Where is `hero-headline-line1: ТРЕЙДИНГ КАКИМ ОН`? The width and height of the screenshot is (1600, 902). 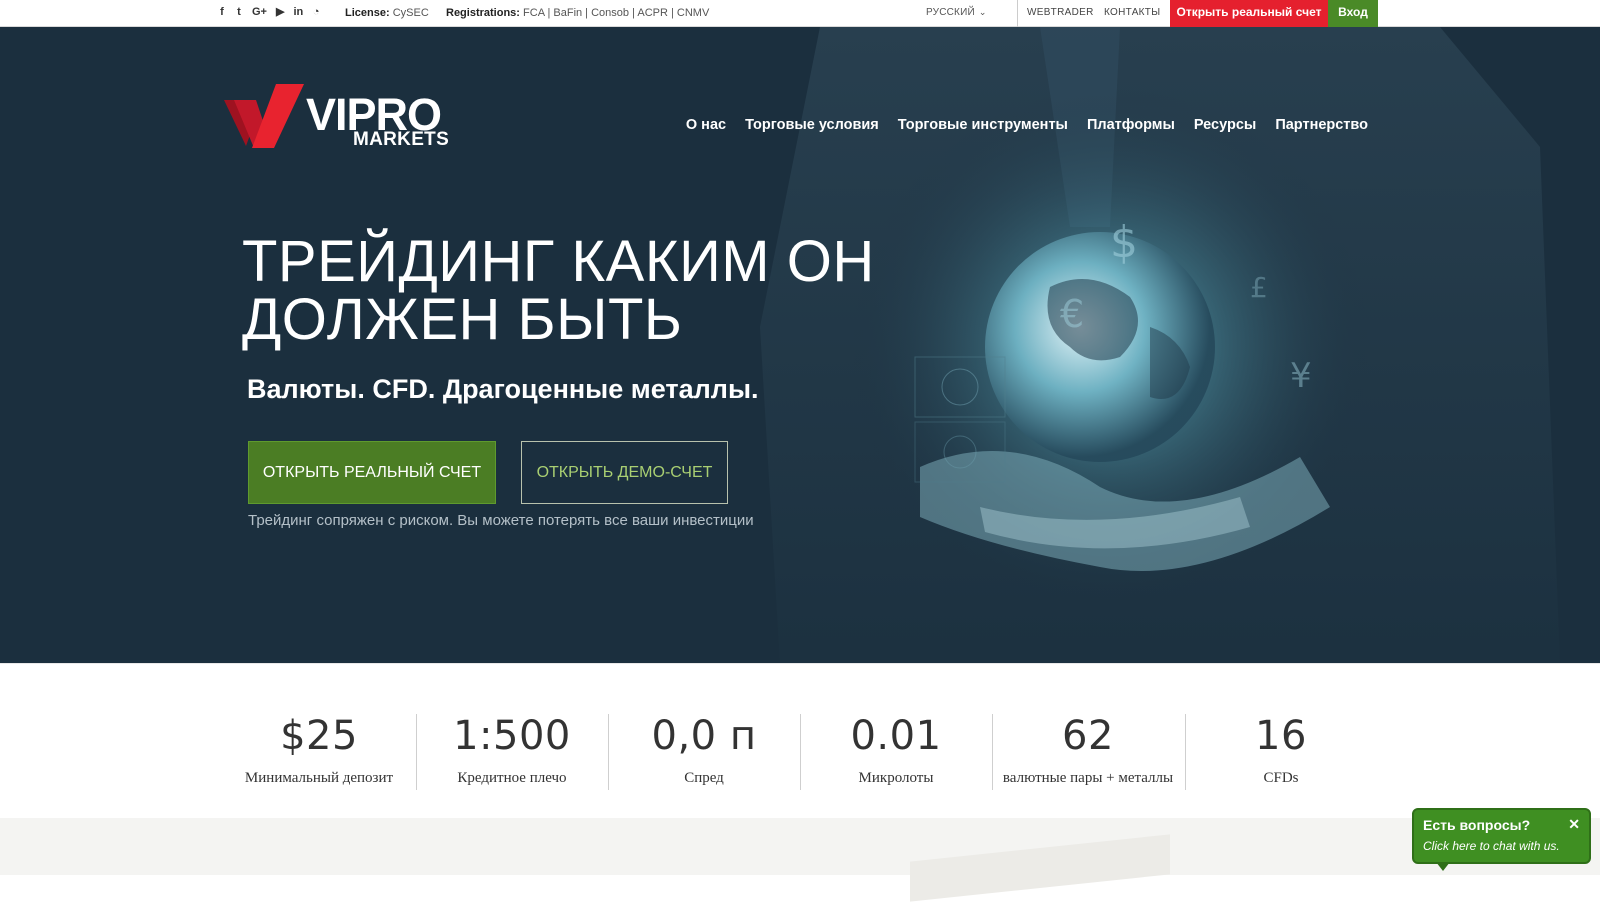
hero-headline-line1: ТРЕЙДИНГ КАКИМ ОН is located at coordinates (558, 261).